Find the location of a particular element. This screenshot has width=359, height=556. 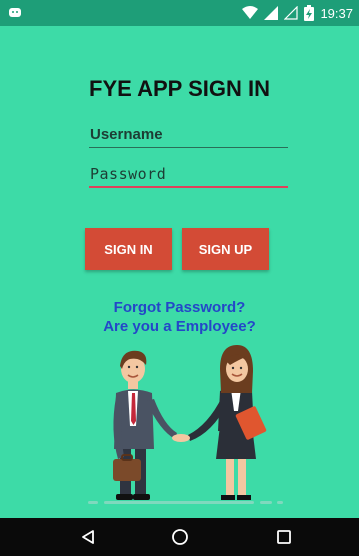

signal-icon is located at coordinates (271, 13).